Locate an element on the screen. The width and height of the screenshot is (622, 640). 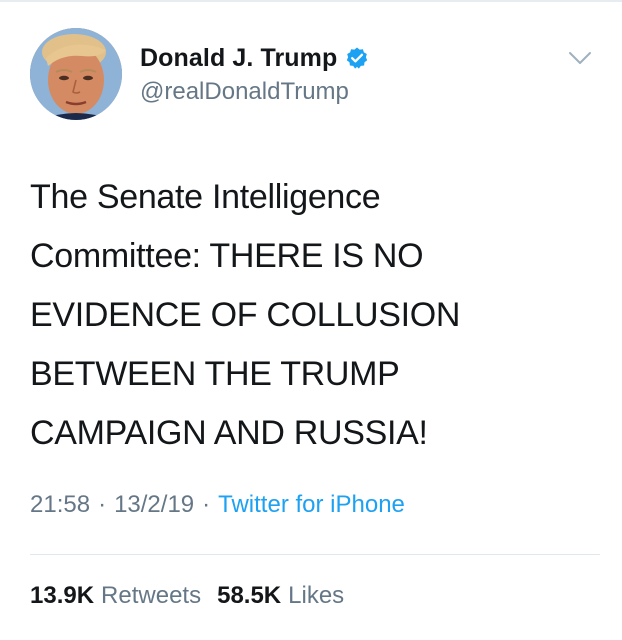
tweet-source-link: Twitter for iPhone is located at coordinates (311, 505).